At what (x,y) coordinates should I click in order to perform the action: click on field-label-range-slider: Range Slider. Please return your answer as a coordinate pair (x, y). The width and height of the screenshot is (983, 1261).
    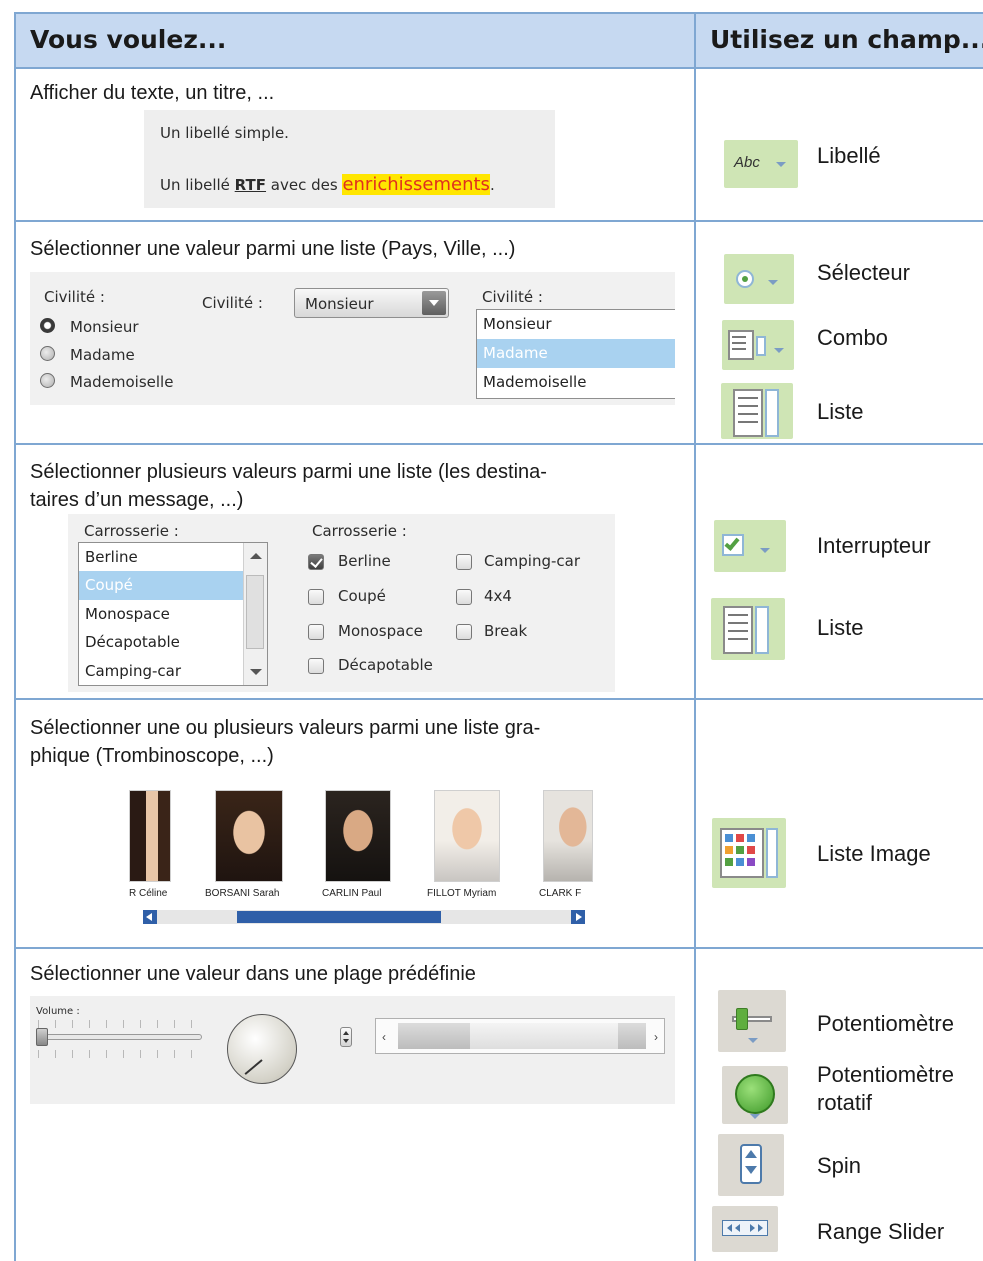
    Looking at the image, I should click on (881, 1231).